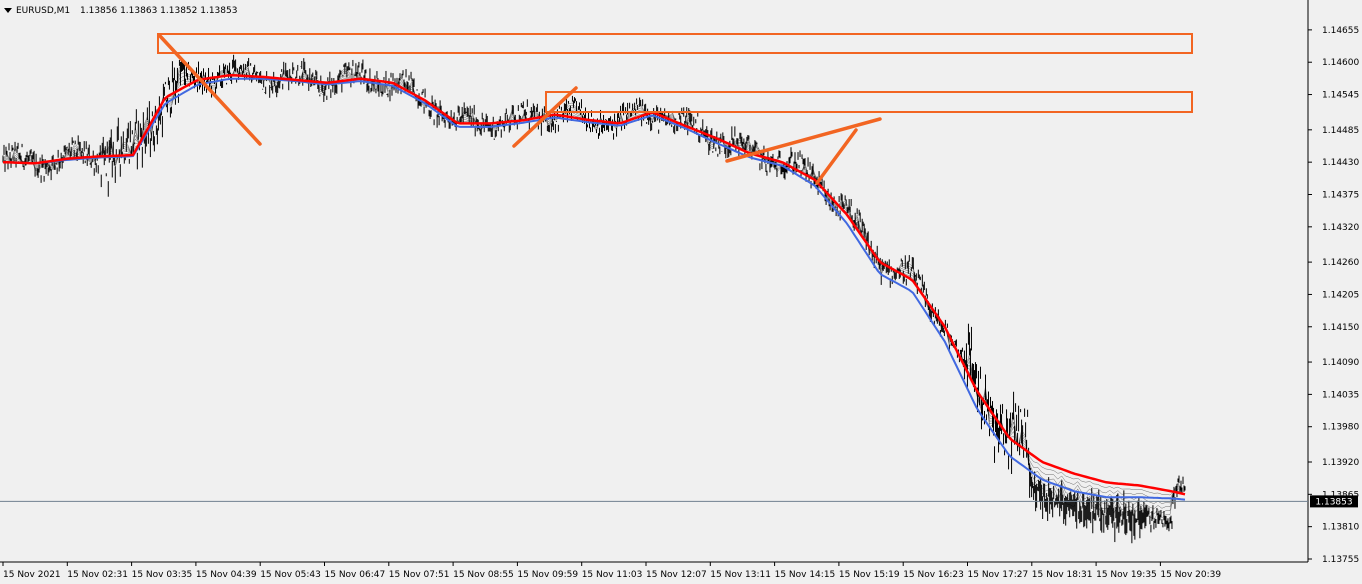 Image resolution: width=1362 pixels, height=584 pixels. I want to click on time-tick-label: 15 Nov 13:11, so click(740, 575).